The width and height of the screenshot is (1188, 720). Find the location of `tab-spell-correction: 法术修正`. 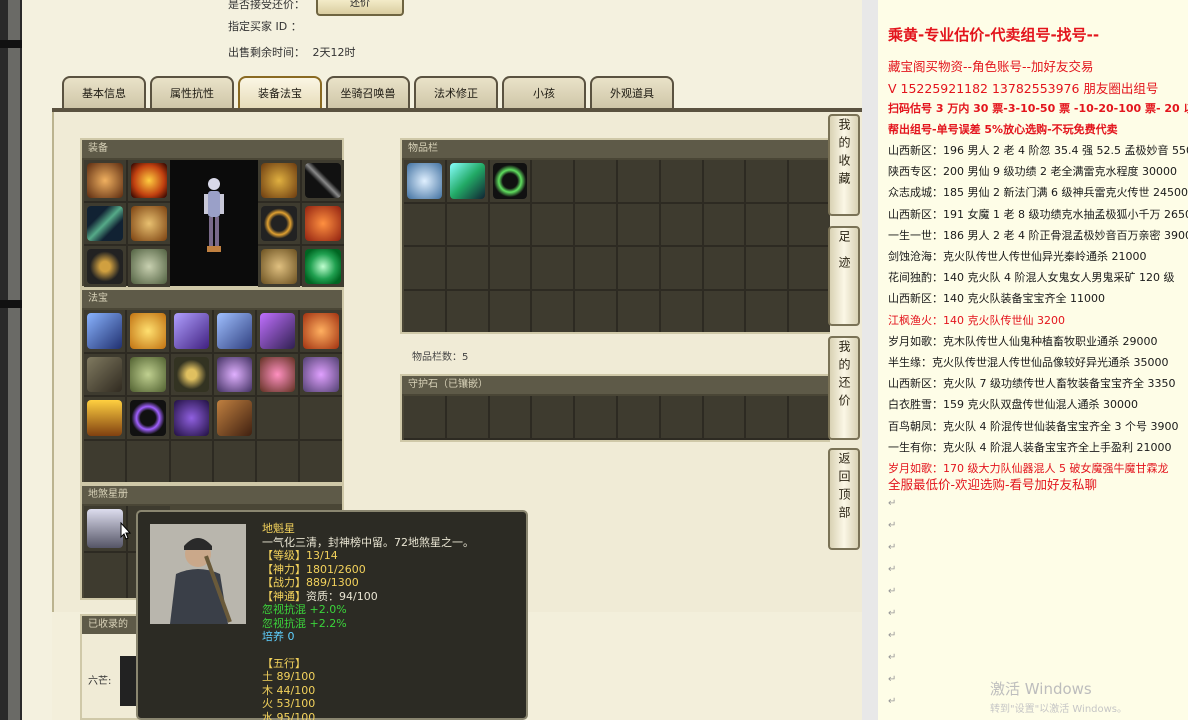

tab-spell-correction: 法术修正 is located at coordinates (456, 92).